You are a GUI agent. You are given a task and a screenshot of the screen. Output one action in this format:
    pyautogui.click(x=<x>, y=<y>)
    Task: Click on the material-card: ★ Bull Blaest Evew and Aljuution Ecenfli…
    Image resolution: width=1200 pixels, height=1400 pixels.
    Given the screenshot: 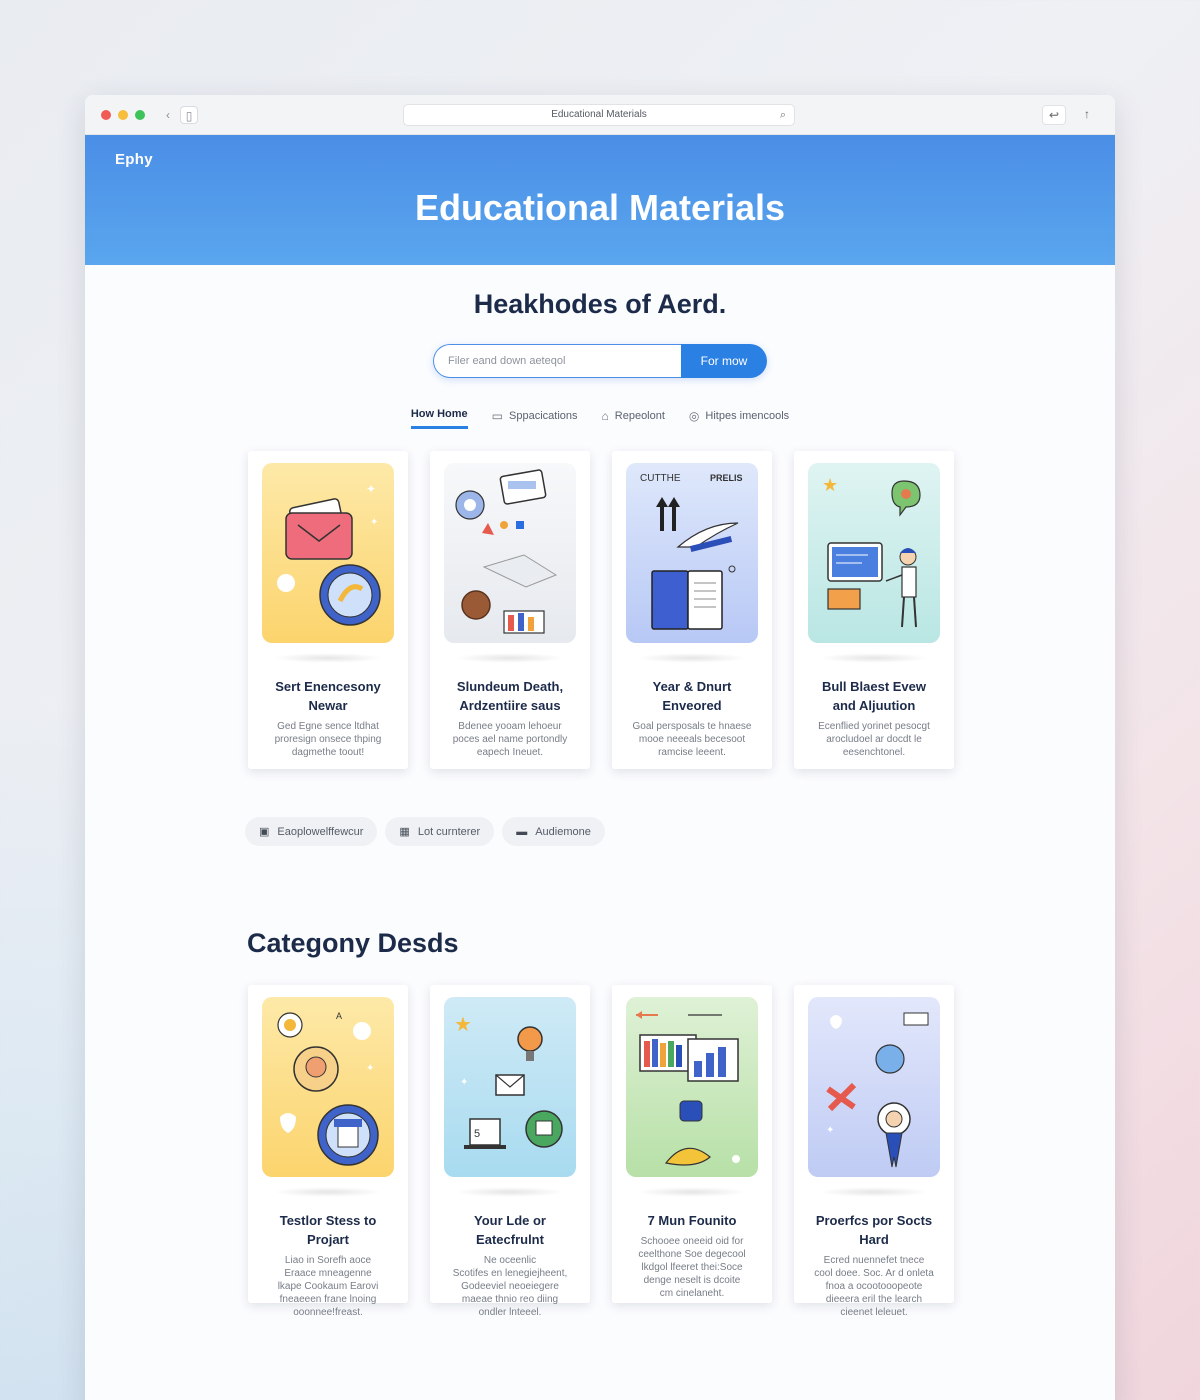 What is the action you would take?
    pyautogui.click(x=874, y=610)
    